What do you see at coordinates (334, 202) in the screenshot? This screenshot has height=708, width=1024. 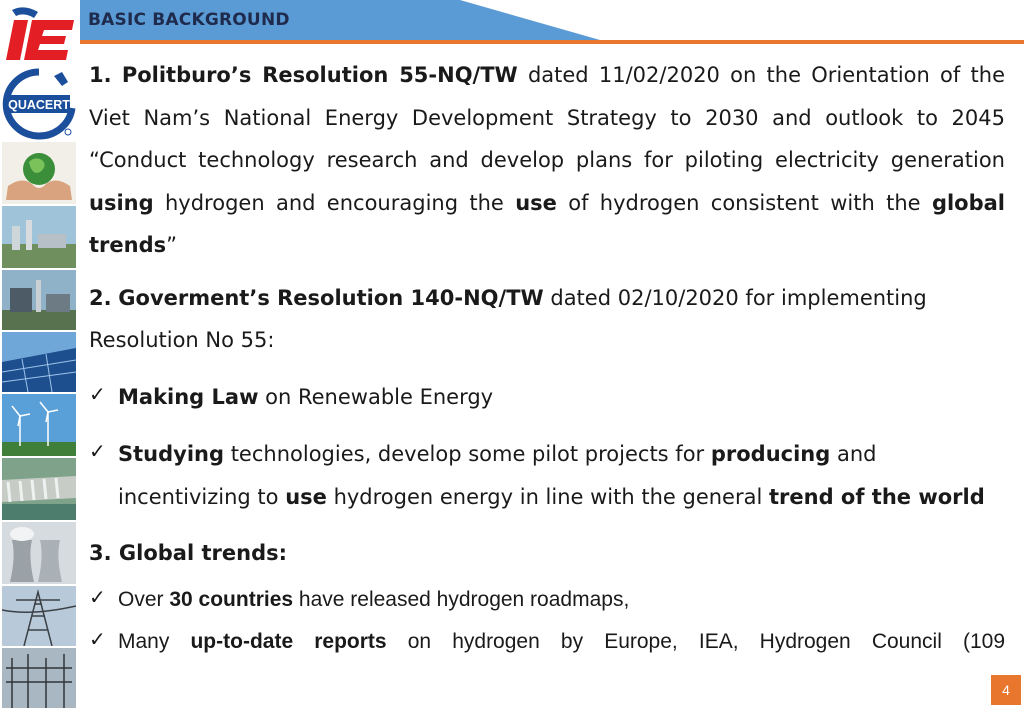 I see `section-1-text-b: hydrogen and encouraging the` at bounding box center [334, 202].